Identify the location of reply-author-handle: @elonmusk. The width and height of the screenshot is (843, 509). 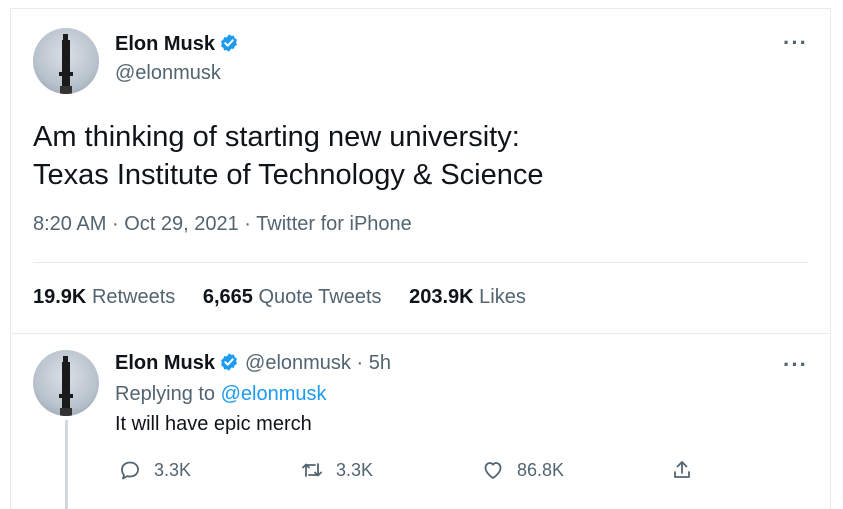
(298, 363).